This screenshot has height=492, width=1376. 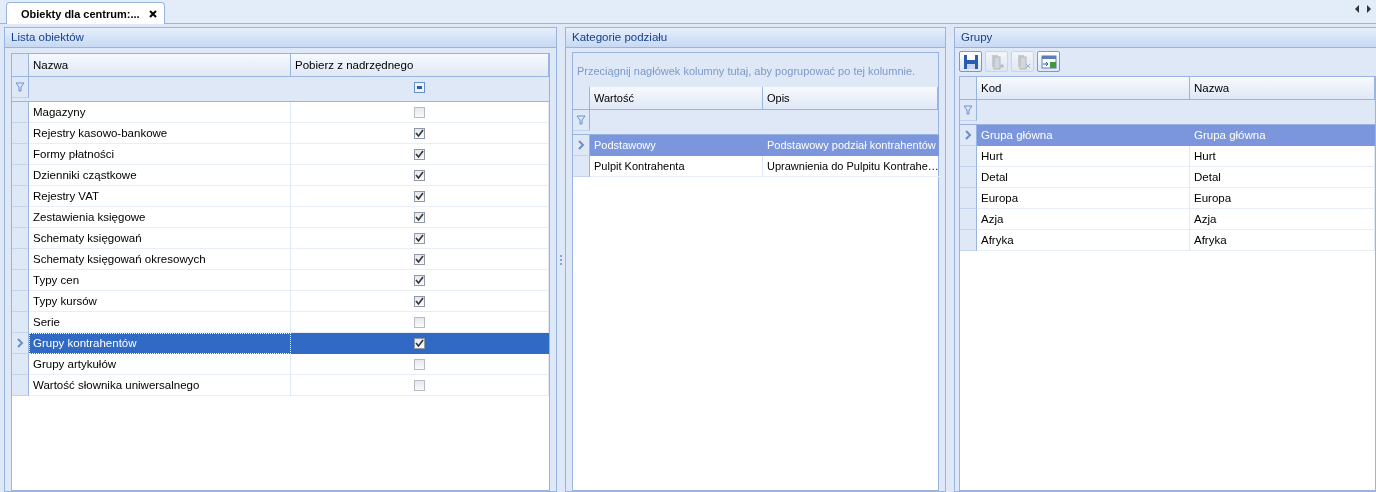 I want to click on table-row: Europa Europa, so click(x=1167, y=198).